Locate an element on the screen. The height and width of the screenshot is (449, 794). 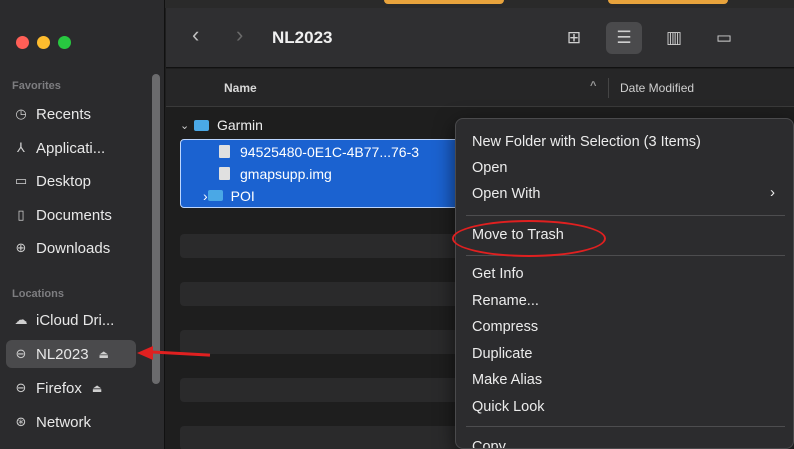
sidebar-item-label: Network is located at coordinates (64, 422).